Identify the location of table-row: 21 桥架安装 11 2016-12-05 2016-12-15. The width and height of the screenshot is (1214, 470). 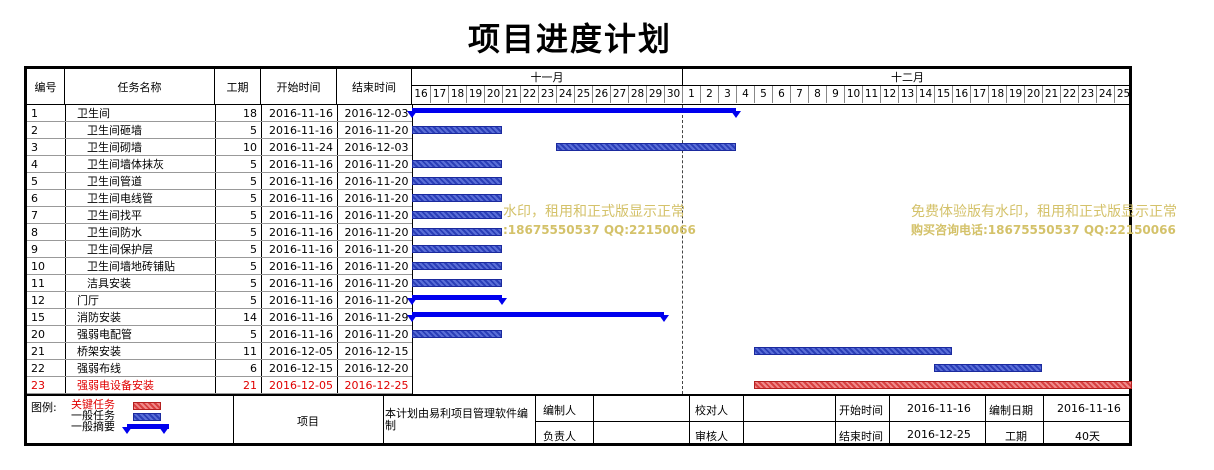
(579, 351).